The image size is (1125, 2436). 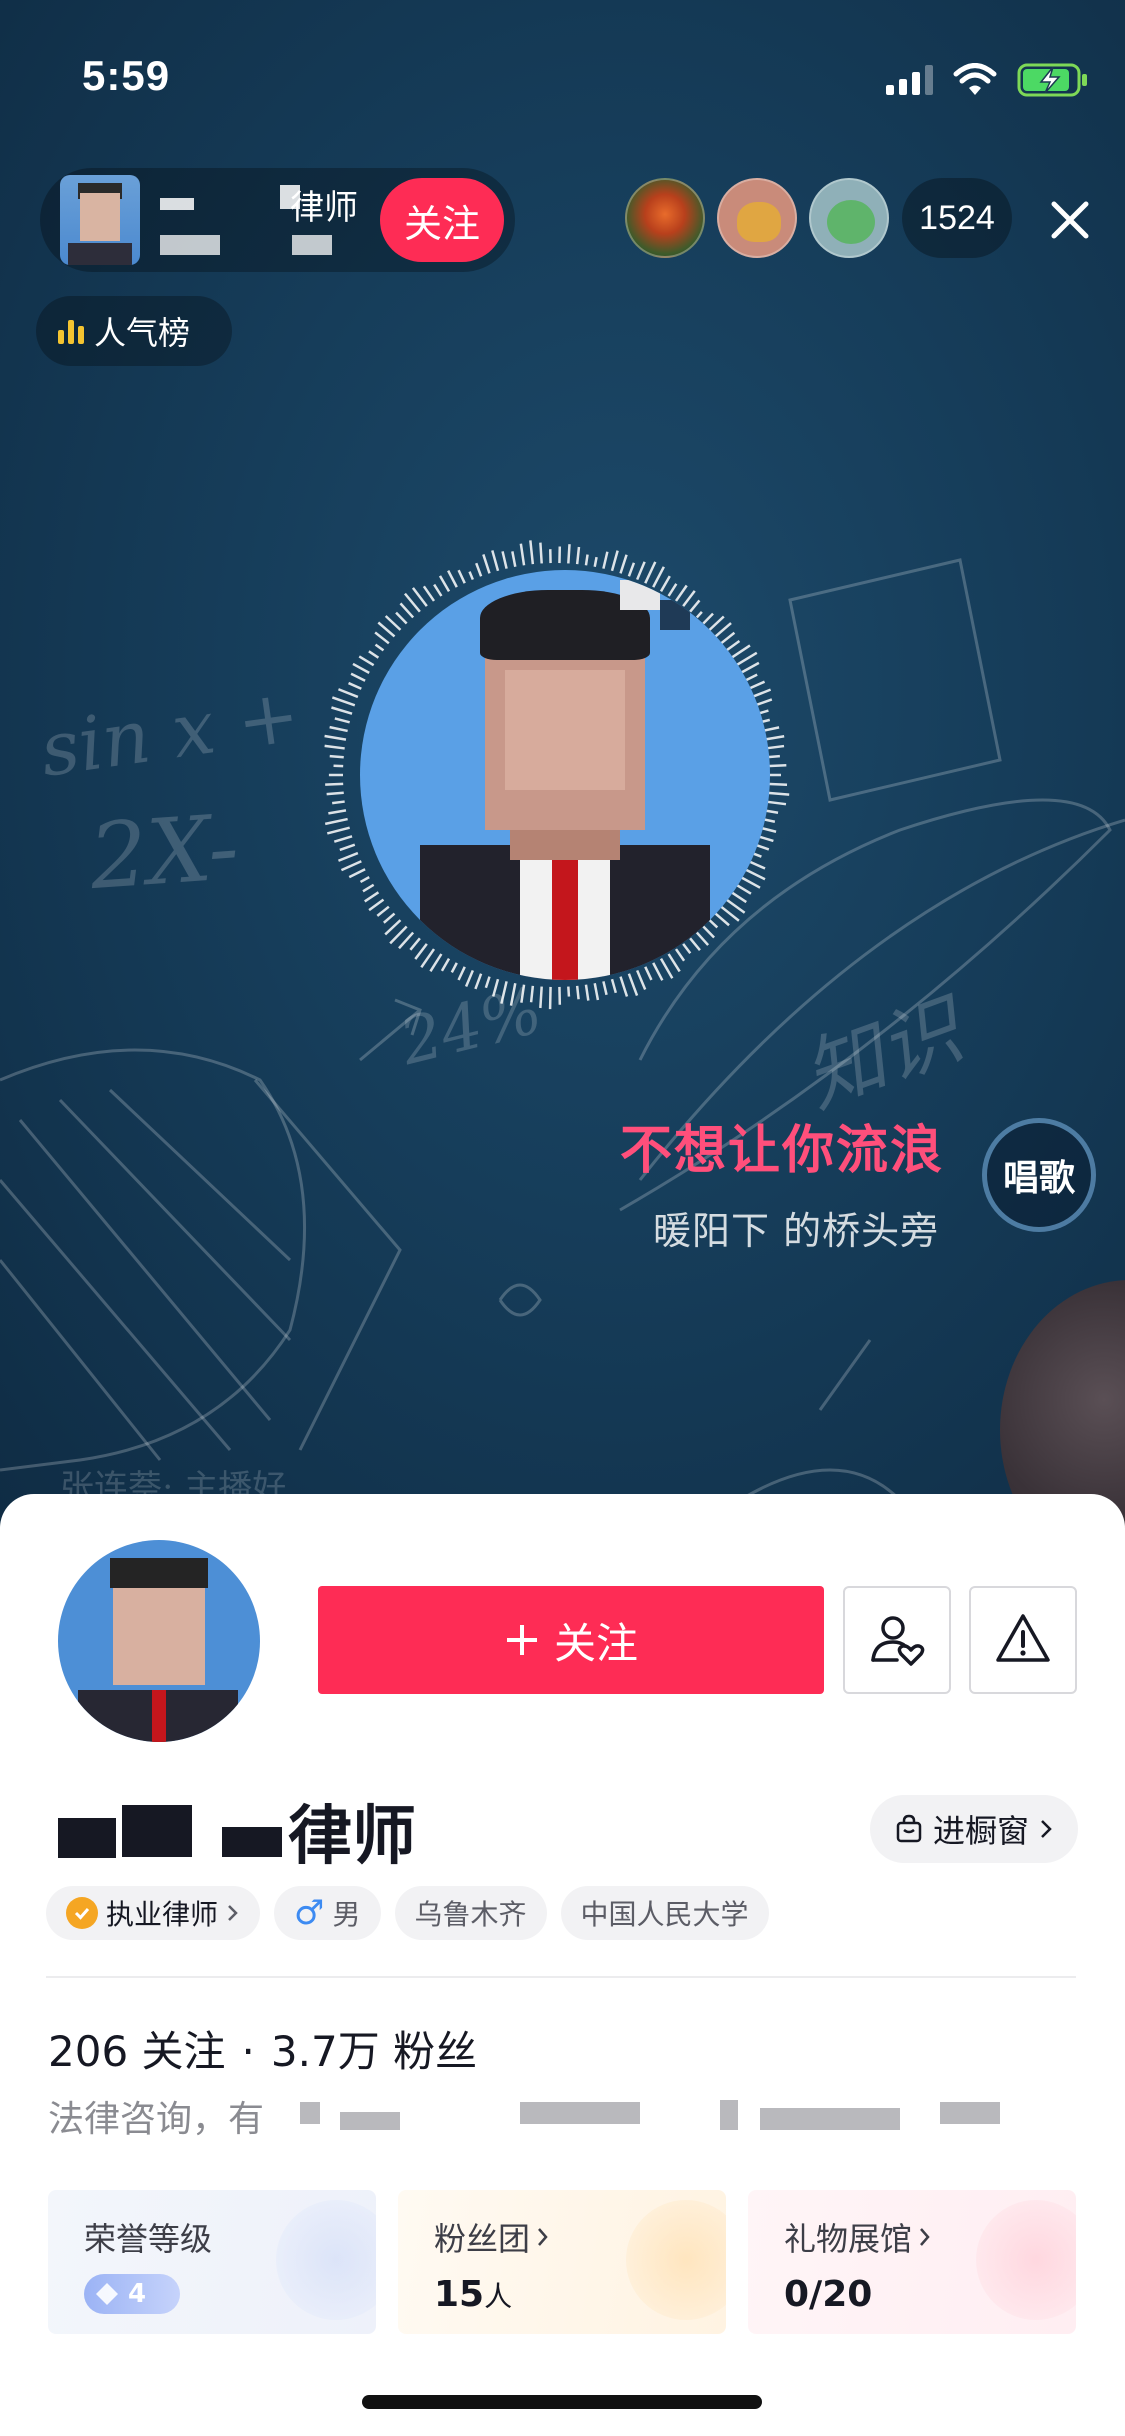 What do you see at coordinates (107, 2294) in the screenshot?
I see `diamond-icon` at bounding box center [107, 2294].